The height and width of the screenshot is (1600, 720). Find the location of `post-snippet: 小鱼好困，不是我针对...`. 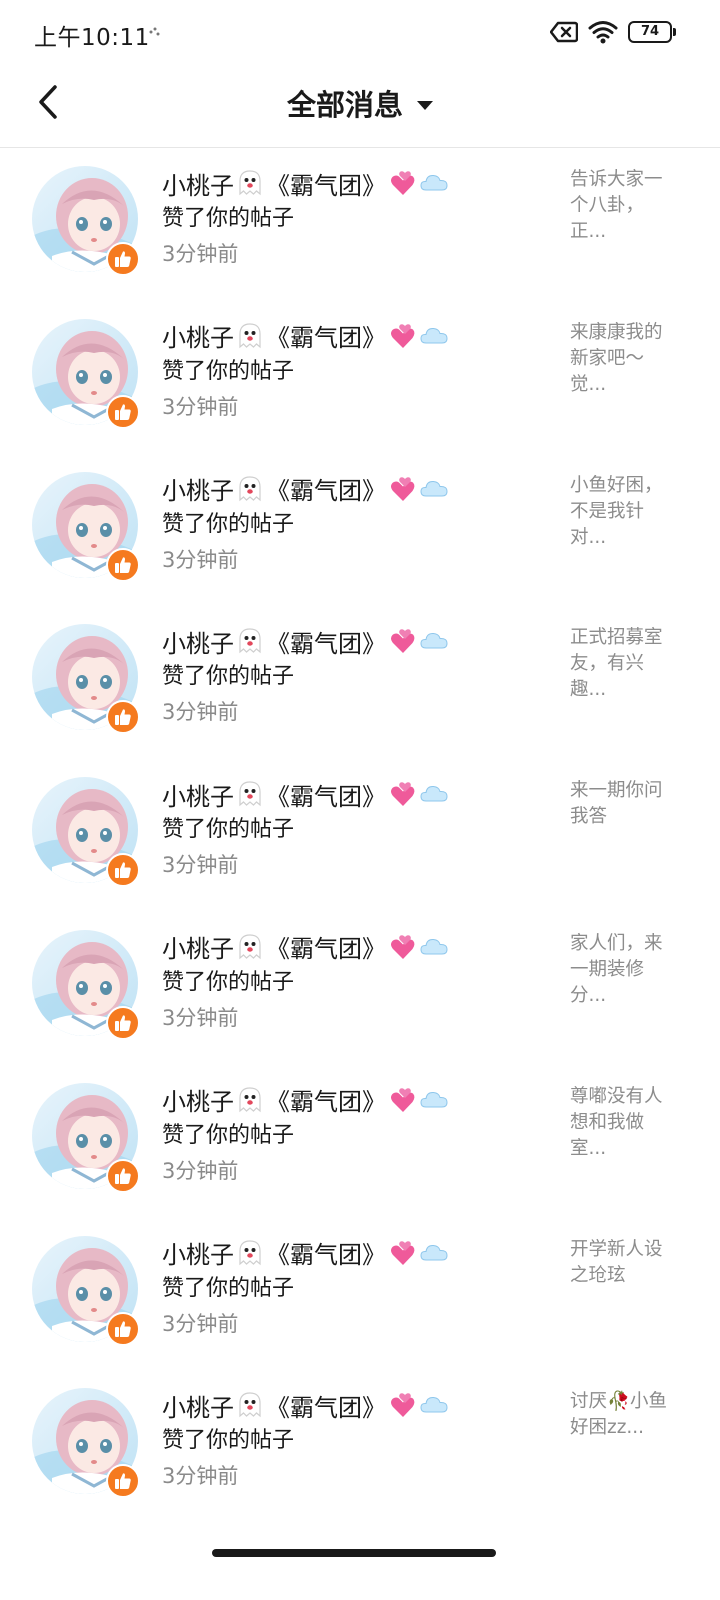

post-snippet: 小鱼好困，不是我针对... is located at coordinates (625, 512).